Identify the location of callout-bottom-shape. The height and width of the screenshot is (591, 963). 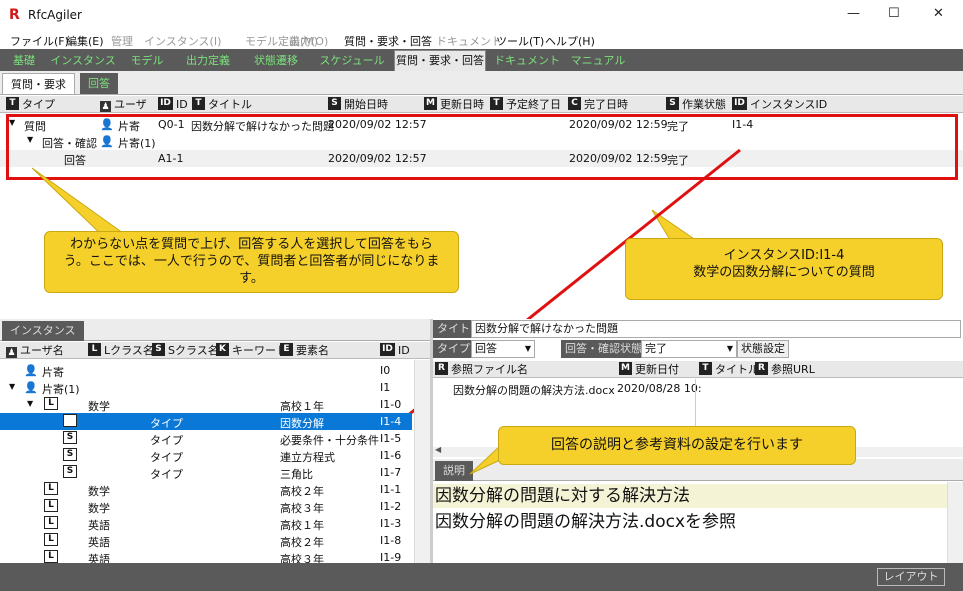
(485, 459).